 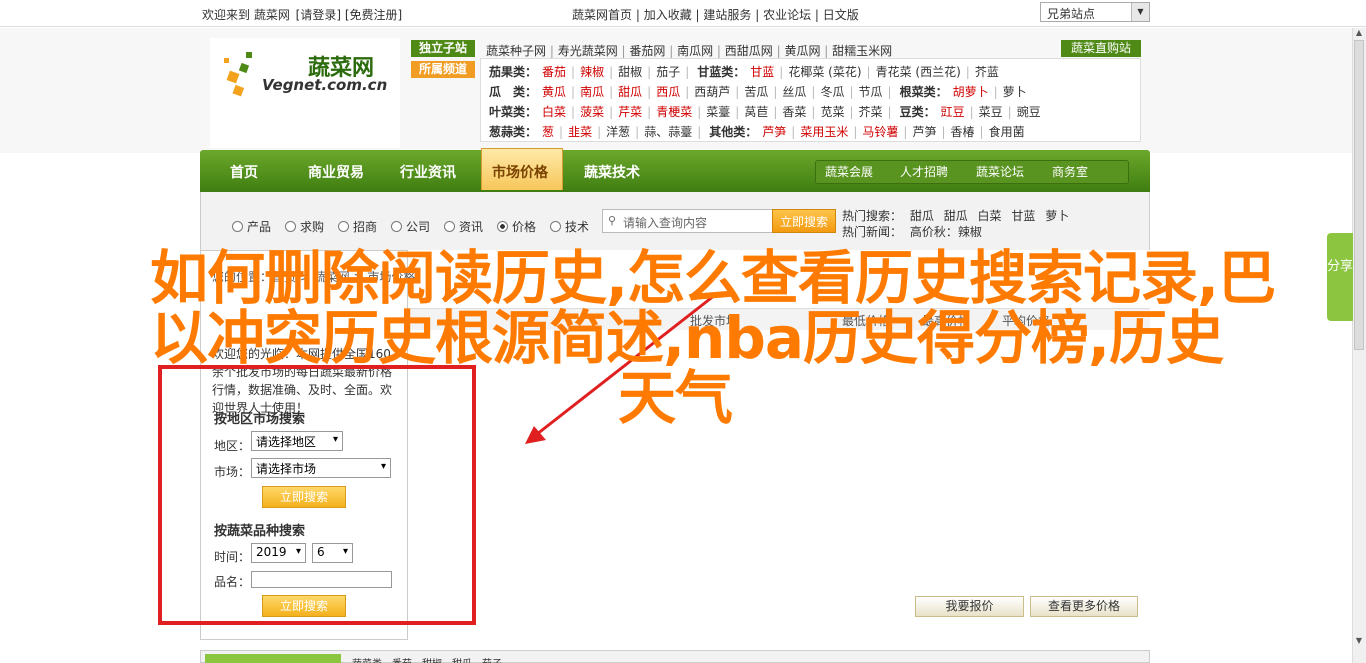 I want to click on footer-tab, so click(x=273, y=658).